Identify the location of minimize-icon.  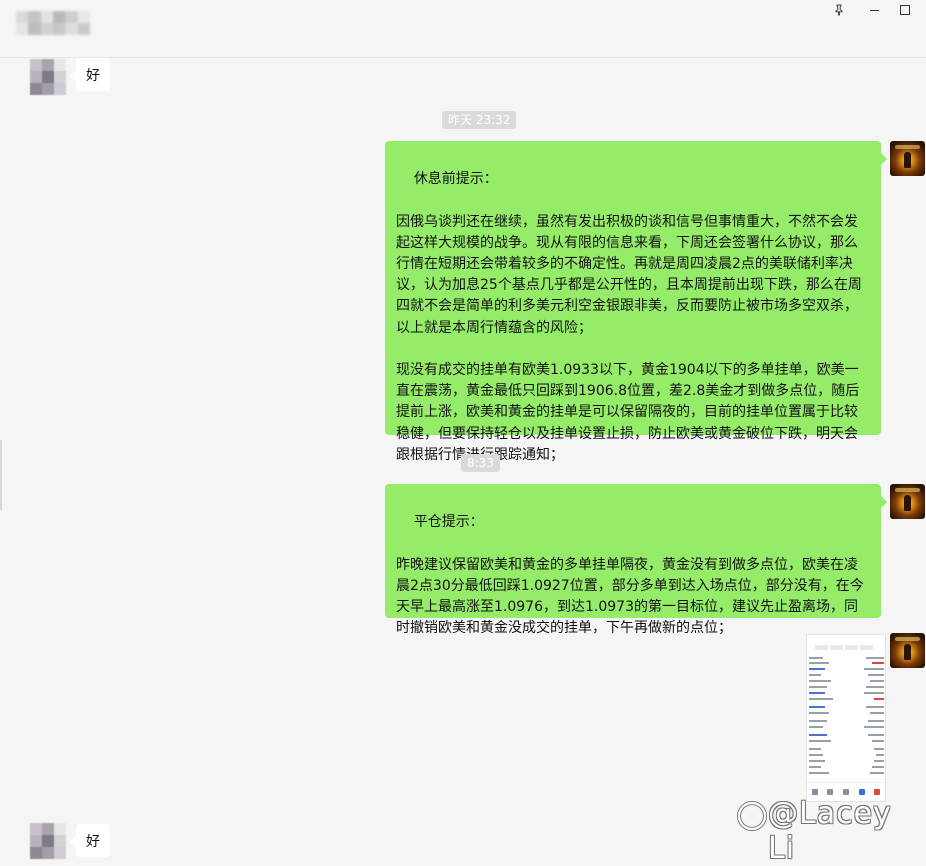
(874, 10).